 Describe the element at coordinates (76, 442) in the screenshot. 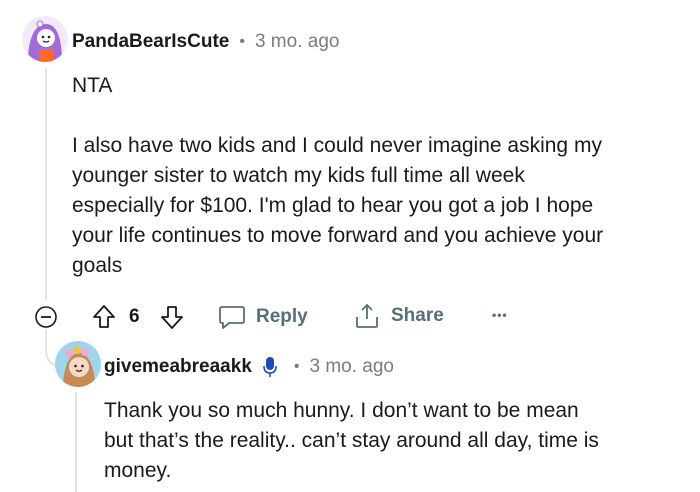

I see `thread-line-reply` at that location.